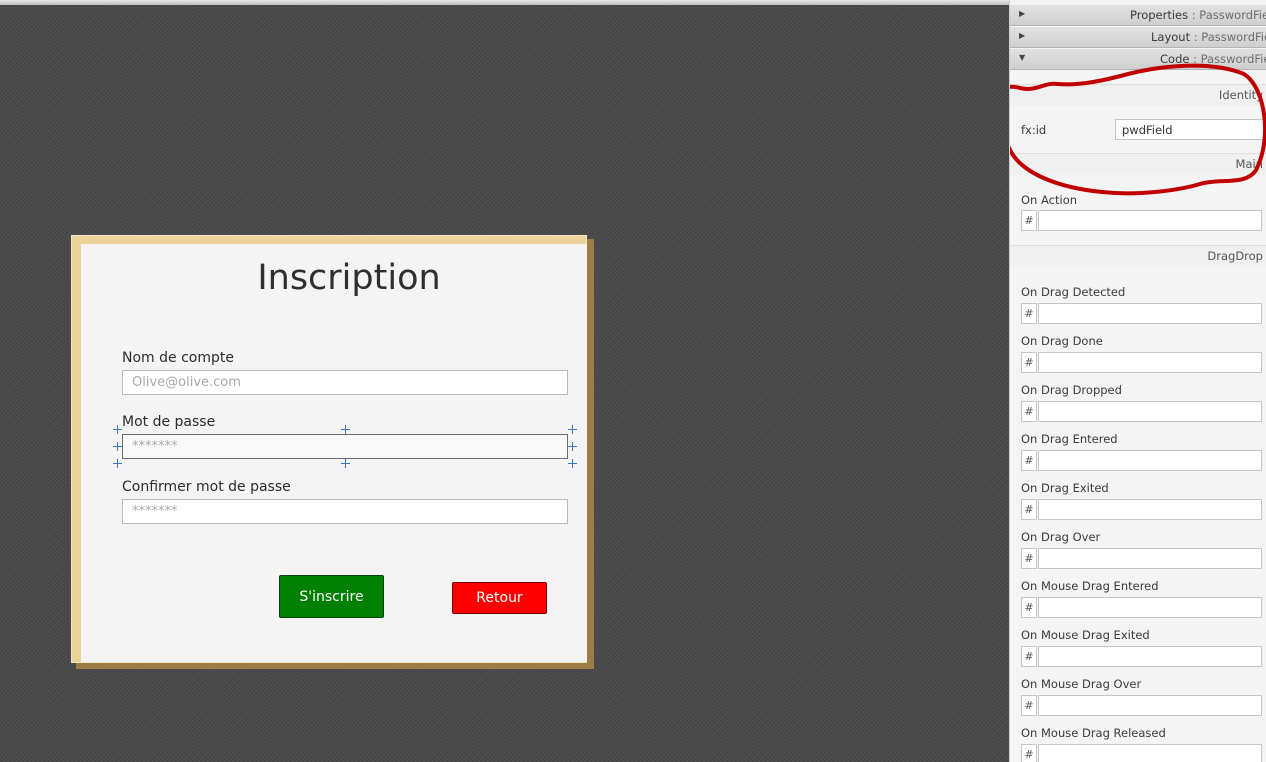 This screenshot has width=1266, height=762. Describe the element at coordinates (345, 463) in the screenshot. I see `resize-handle-s` at that location.